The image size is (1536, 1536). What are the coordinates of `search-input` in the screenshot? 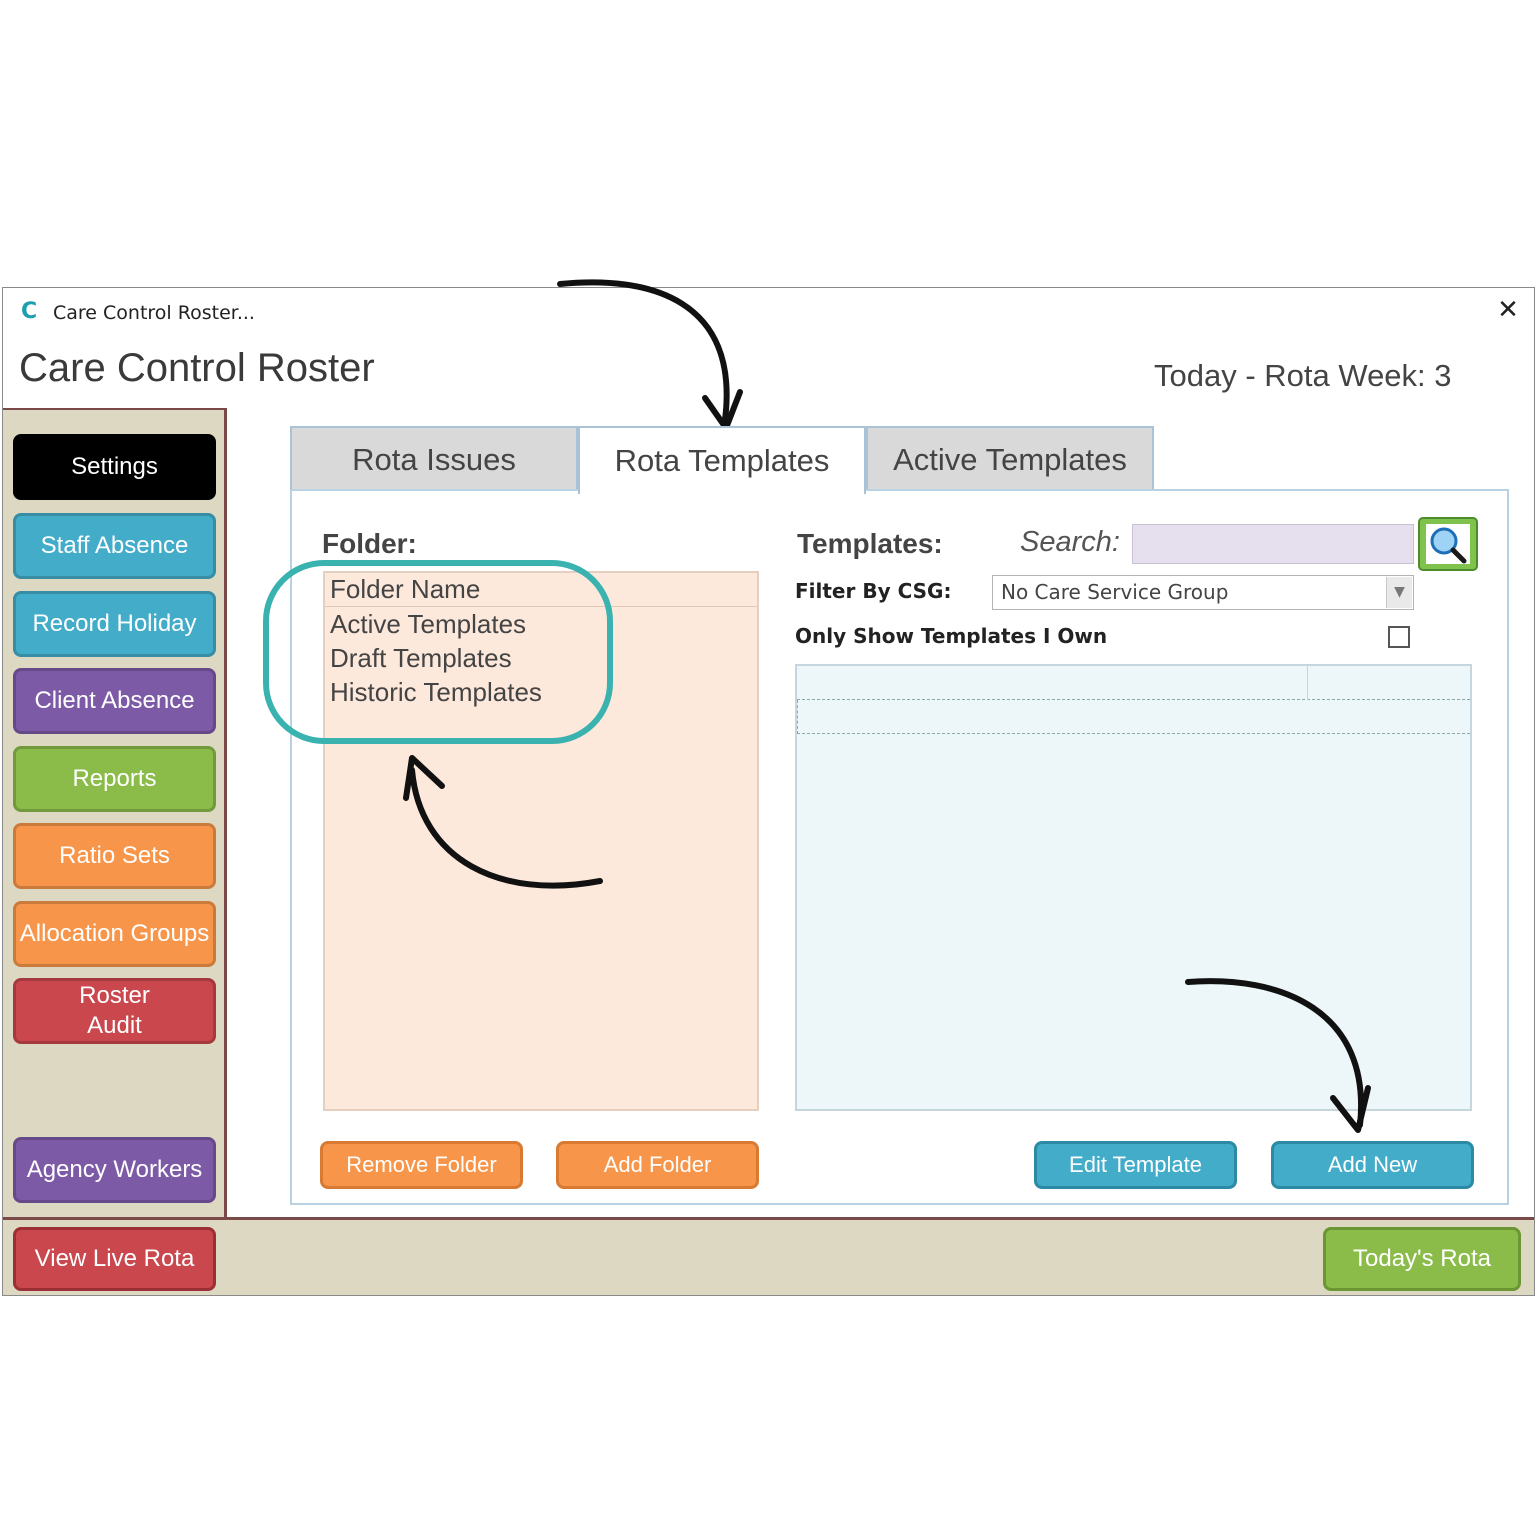 It's located at (1273, 544).